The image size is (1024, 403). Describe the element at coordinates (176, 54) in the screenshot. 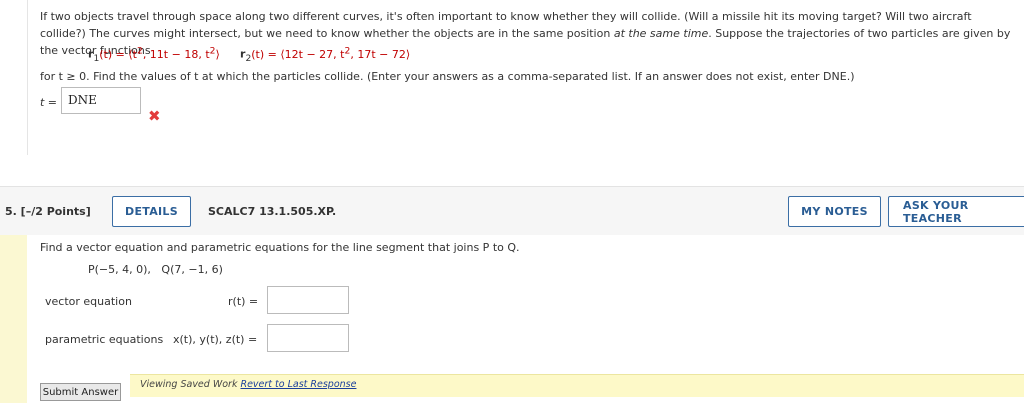

I see `r1-comp: , 11t − 18, t` at that location.